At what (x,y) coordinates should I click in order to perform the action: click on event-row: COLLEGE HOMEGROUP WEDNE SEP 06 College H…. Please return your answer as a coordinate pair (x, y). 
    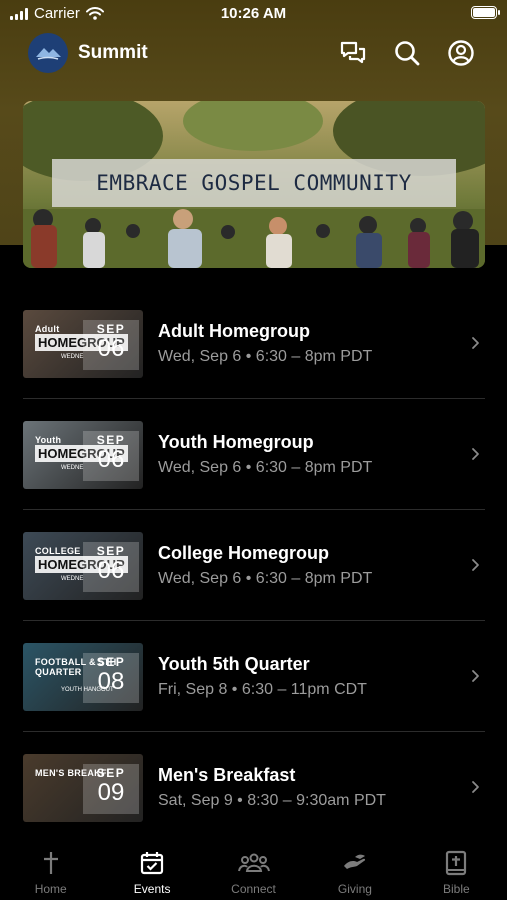
    Looking at the image, I should click on (254, 565).